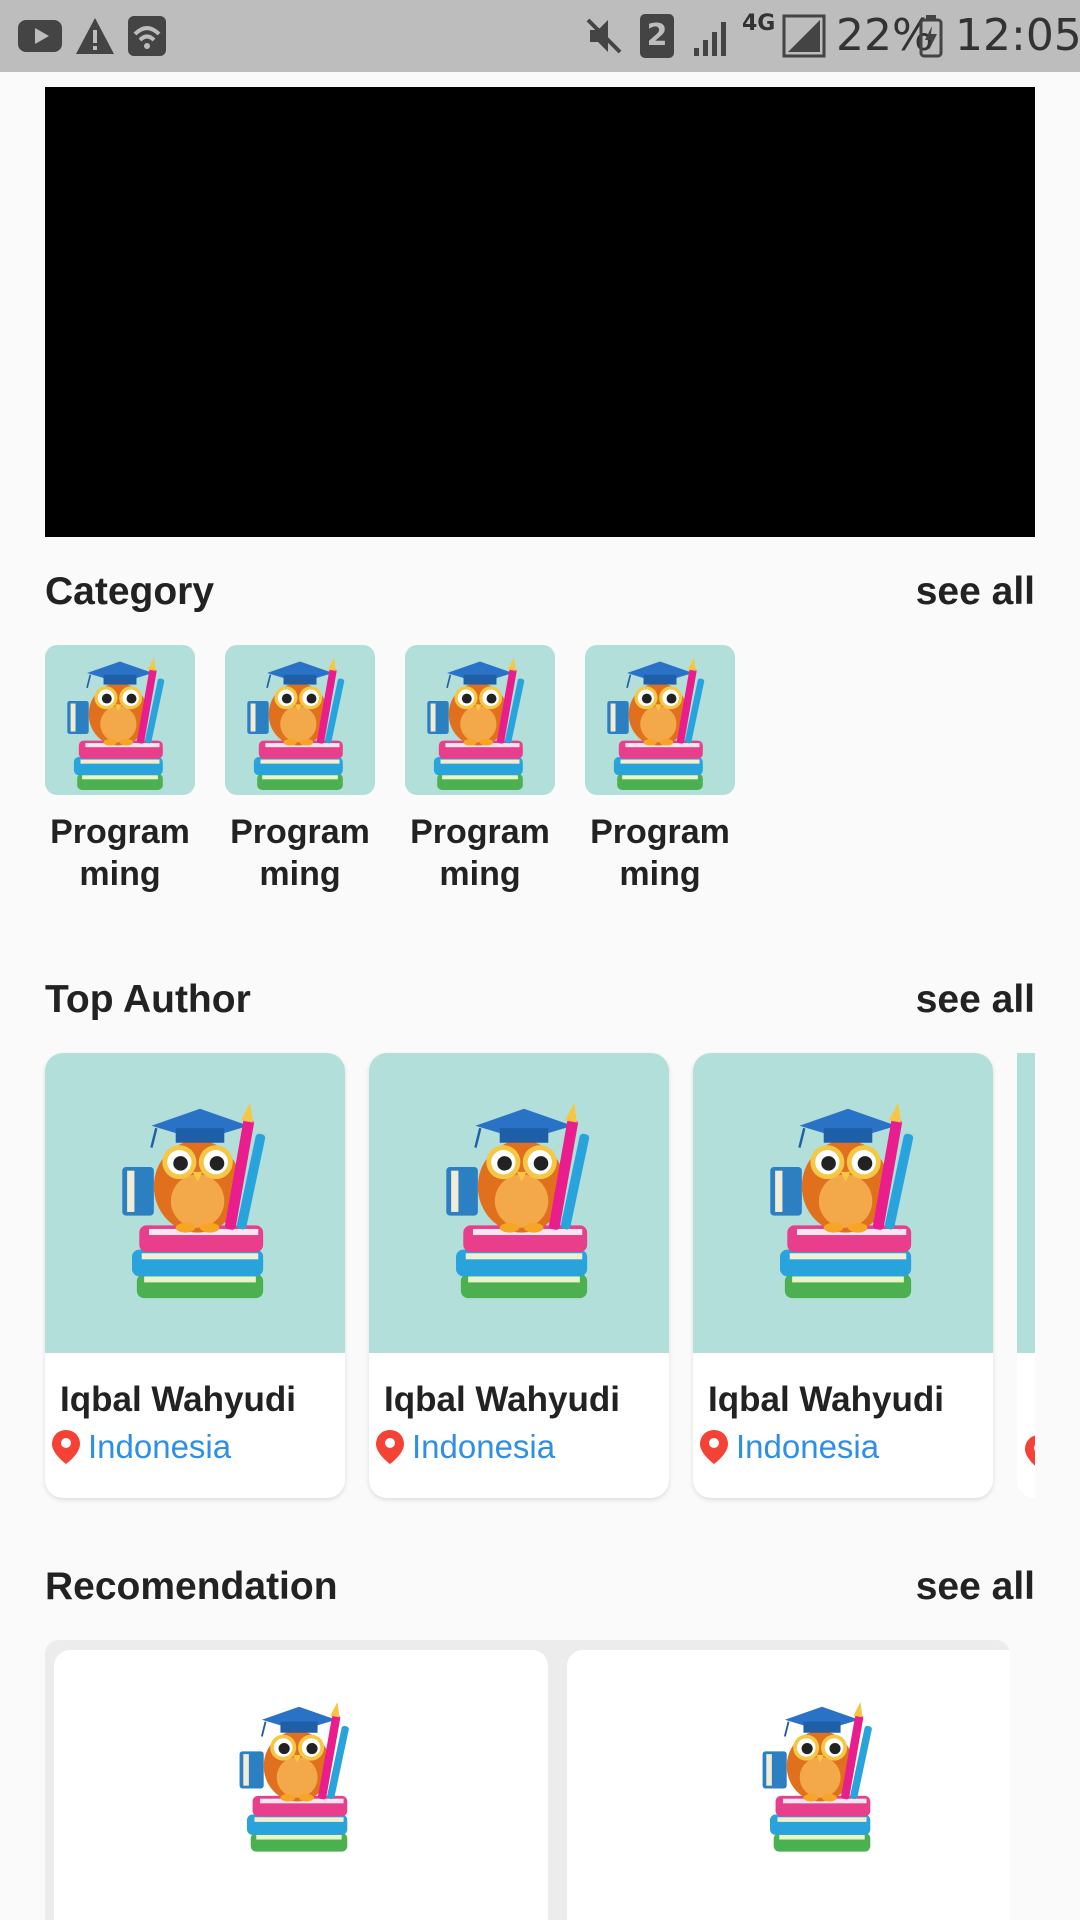 This screenshot has width=1080, height=1920. Describe the element at coordinates (975, 592) in the screenshot. I see `category-see-all-link: see all` at that location.